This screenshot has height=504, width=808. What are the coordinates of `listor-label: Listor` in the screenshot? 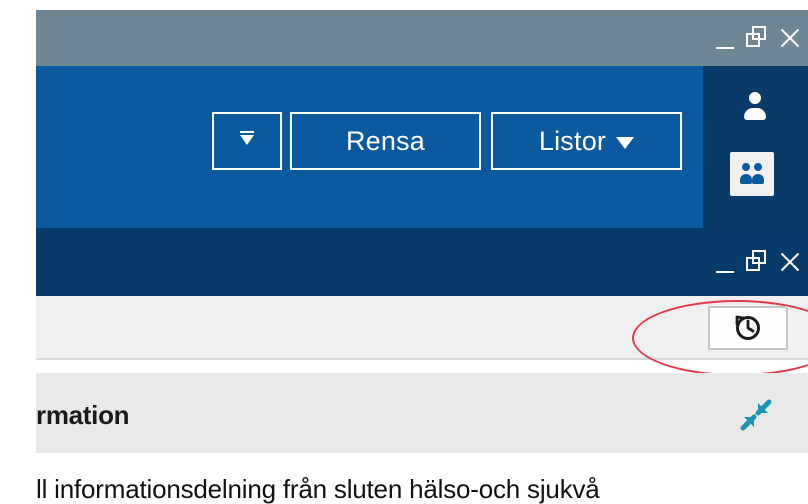 It's located at (572, 140).